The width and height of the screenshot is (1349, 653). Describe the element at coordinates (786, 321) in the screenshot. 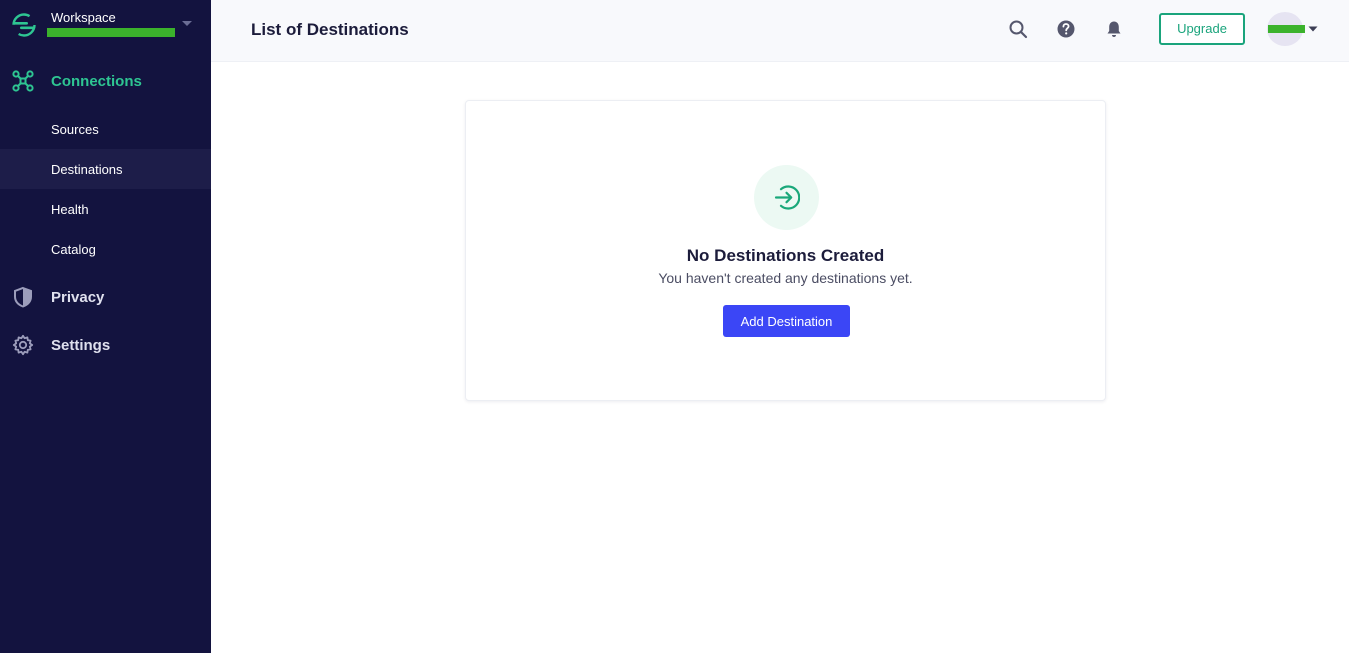

I see `add-destination-button: Add Destination` at that location.